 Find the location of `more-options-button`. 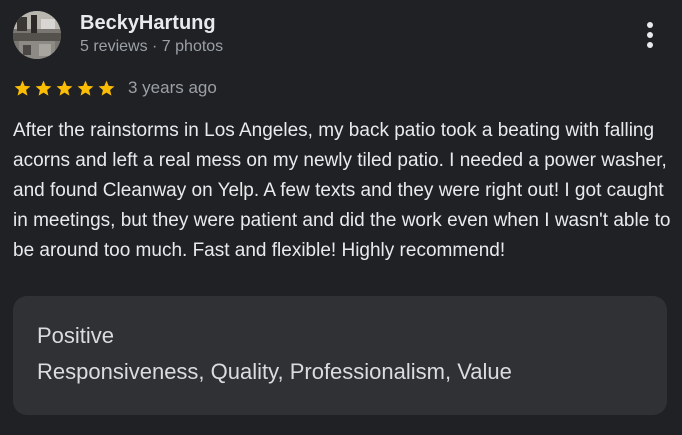

more-options-button is located at coordinates (650, 35).